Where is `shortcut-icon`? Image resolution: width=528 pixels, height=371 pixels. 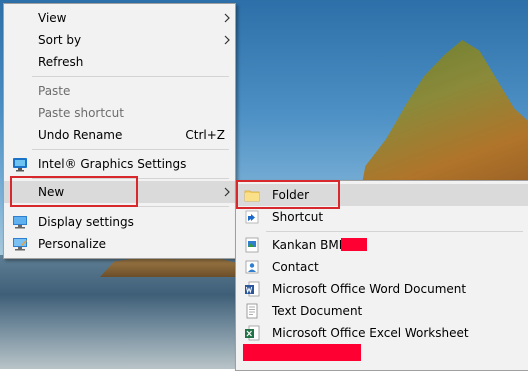
shortcut-icon is located at coordinates (252, 217).